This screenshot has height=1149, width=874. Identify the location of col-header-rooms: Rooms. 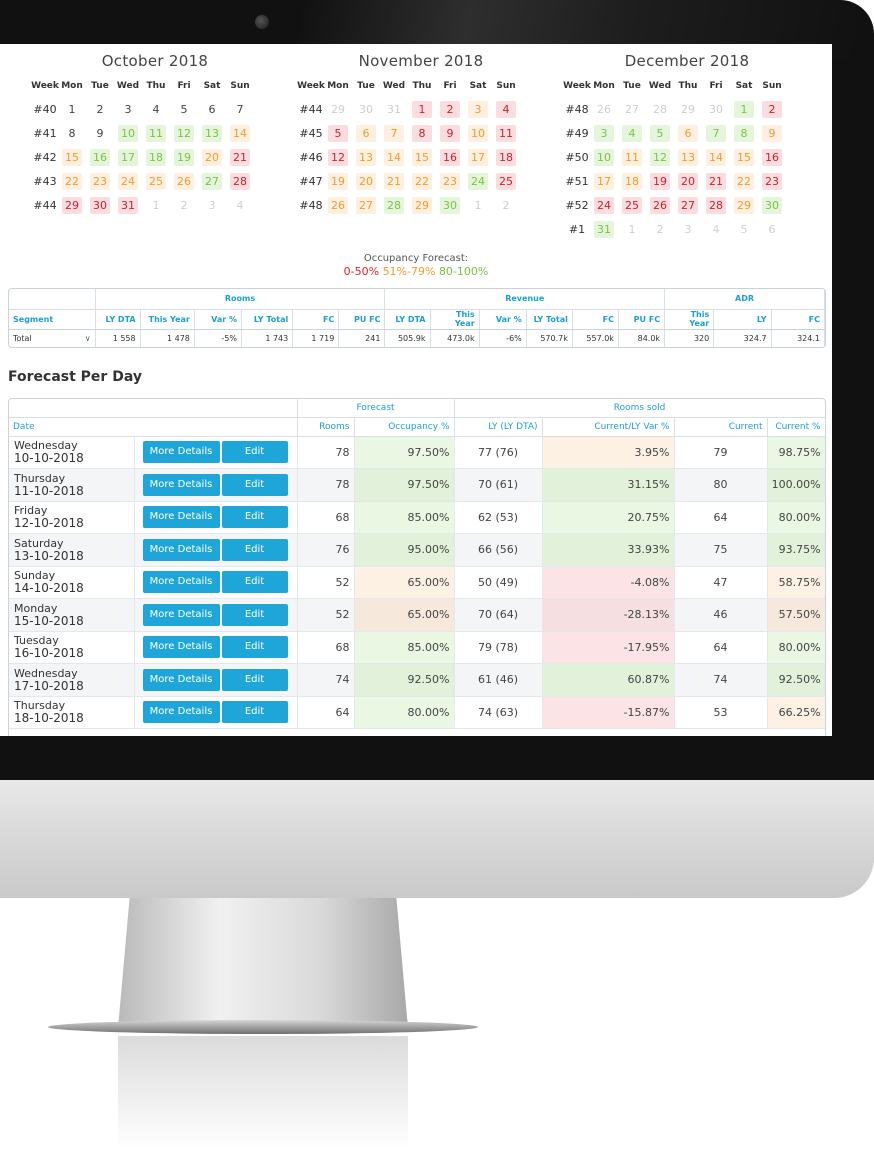
(326, 427).